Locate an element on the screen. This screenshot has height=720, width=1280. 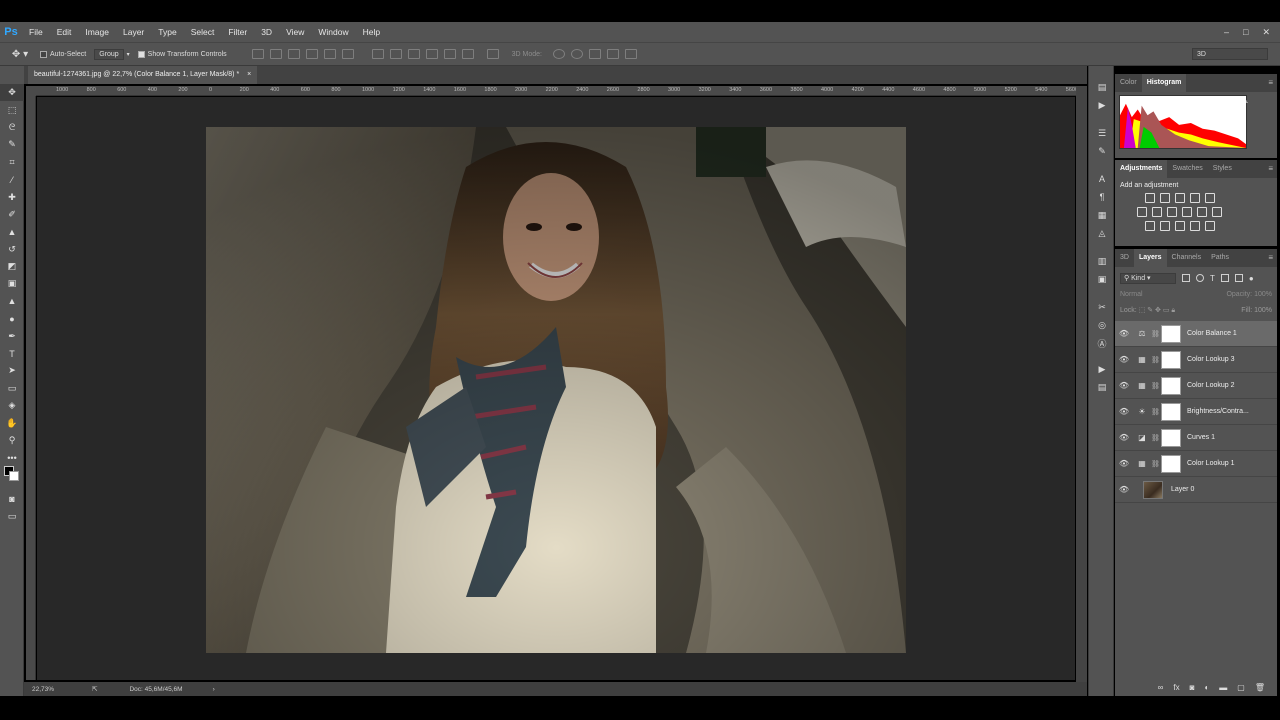
brush-tool-icon: ✐ is located at coordinates (12, 214).